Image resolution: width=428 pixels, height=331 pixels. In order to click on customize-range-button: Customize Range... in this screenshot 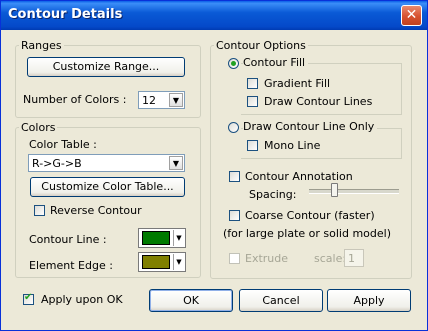, I will do `click(106, 67)`.